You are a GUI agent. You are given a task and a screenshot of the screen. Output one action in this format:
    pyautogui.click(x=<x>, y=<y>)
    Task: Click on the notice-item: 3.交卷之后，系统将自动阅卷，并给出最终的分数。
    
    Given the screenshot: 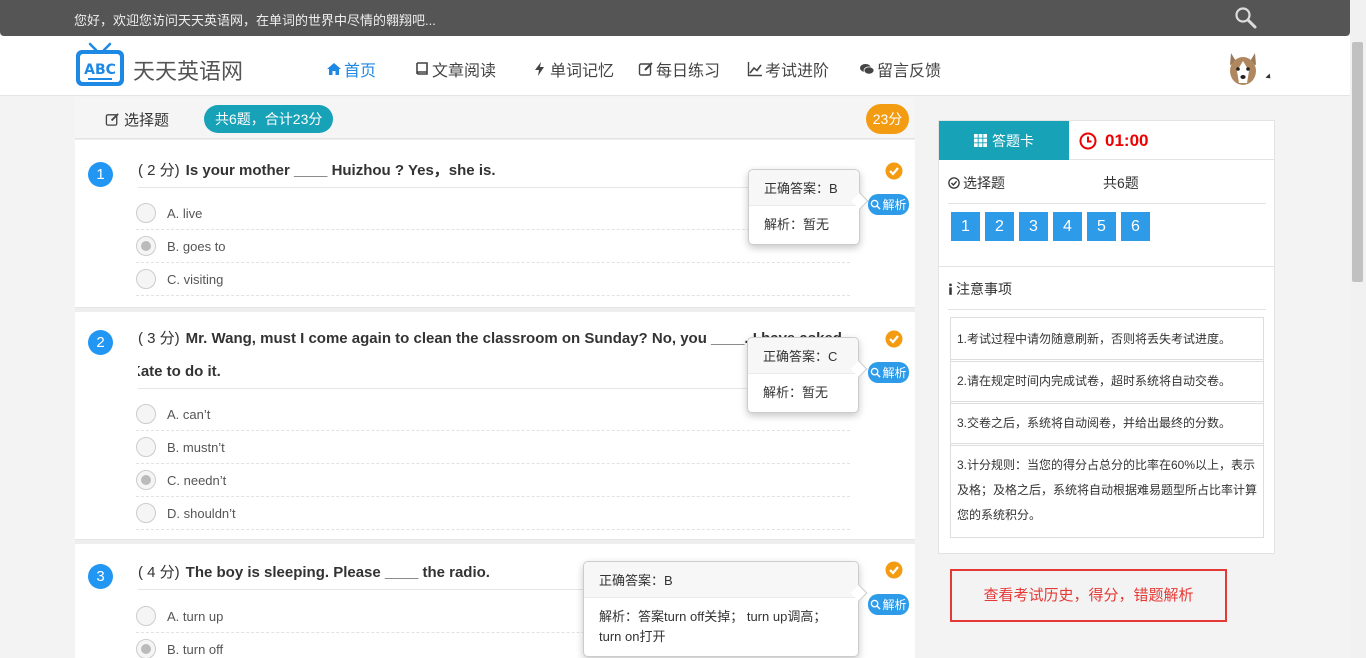 What is the action you would take?
    pyautogui.click(x=1107, y=423)
    